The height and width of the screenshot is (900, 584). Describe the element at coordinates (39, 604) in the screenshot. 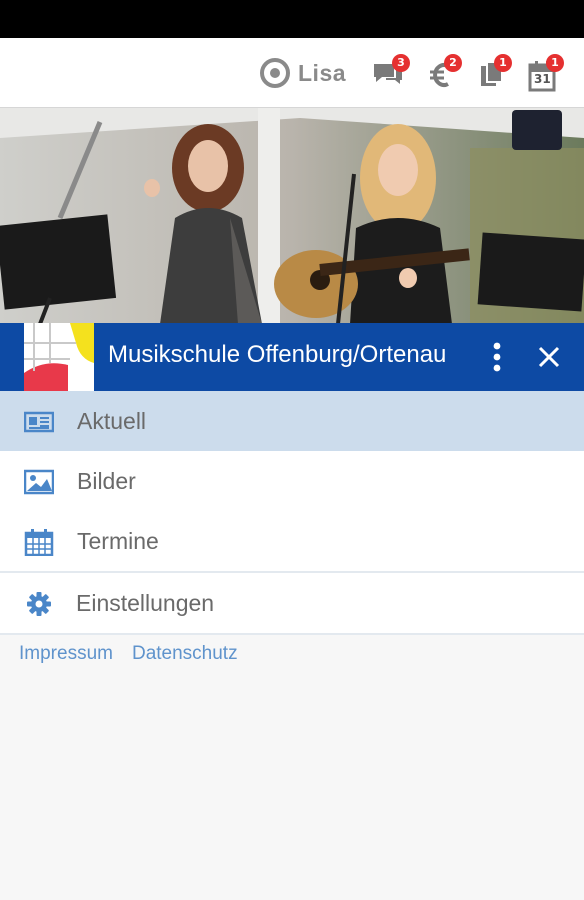

I see `gear-icon` at that location.